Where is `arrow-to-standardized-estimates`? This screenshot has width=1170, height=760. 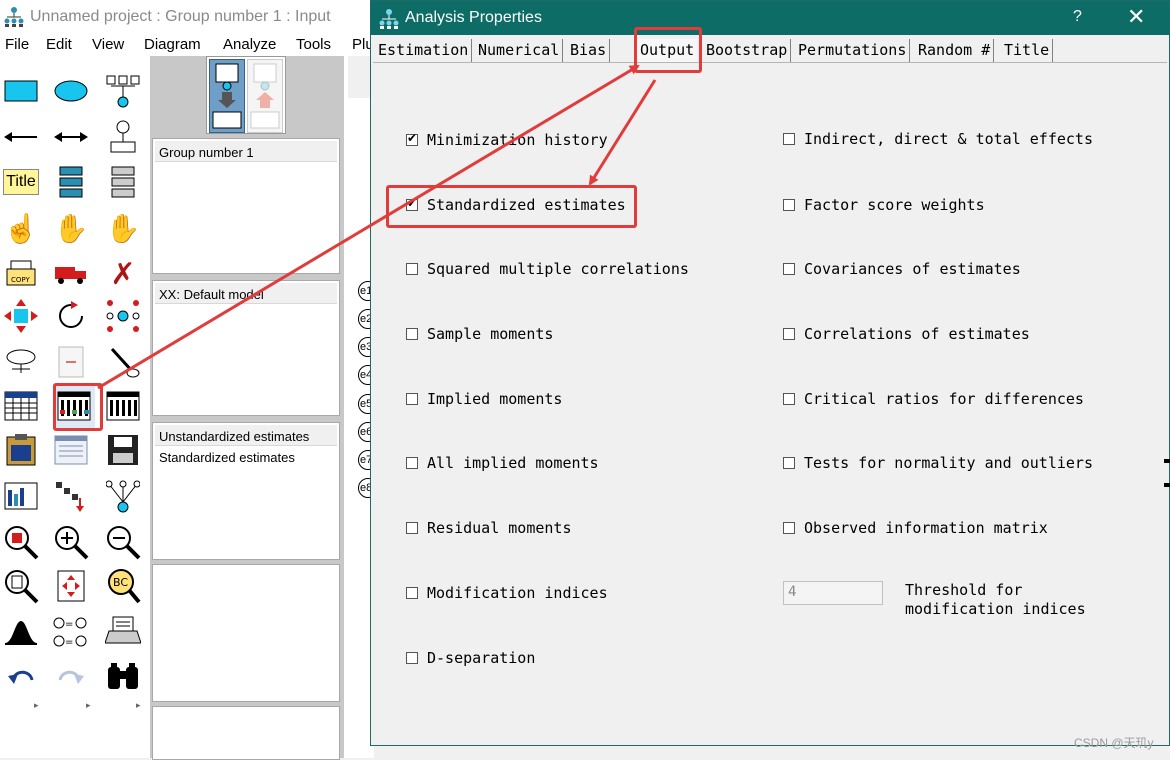 arrow-to-standardized-estimates is located at coordinates (622, 132).